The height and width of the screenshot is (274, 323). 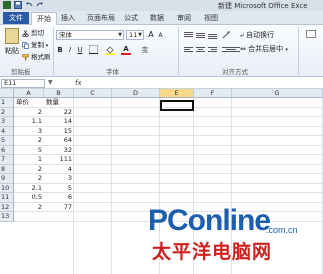 I want to click on name-box: E11, so click(x=23, y=83).